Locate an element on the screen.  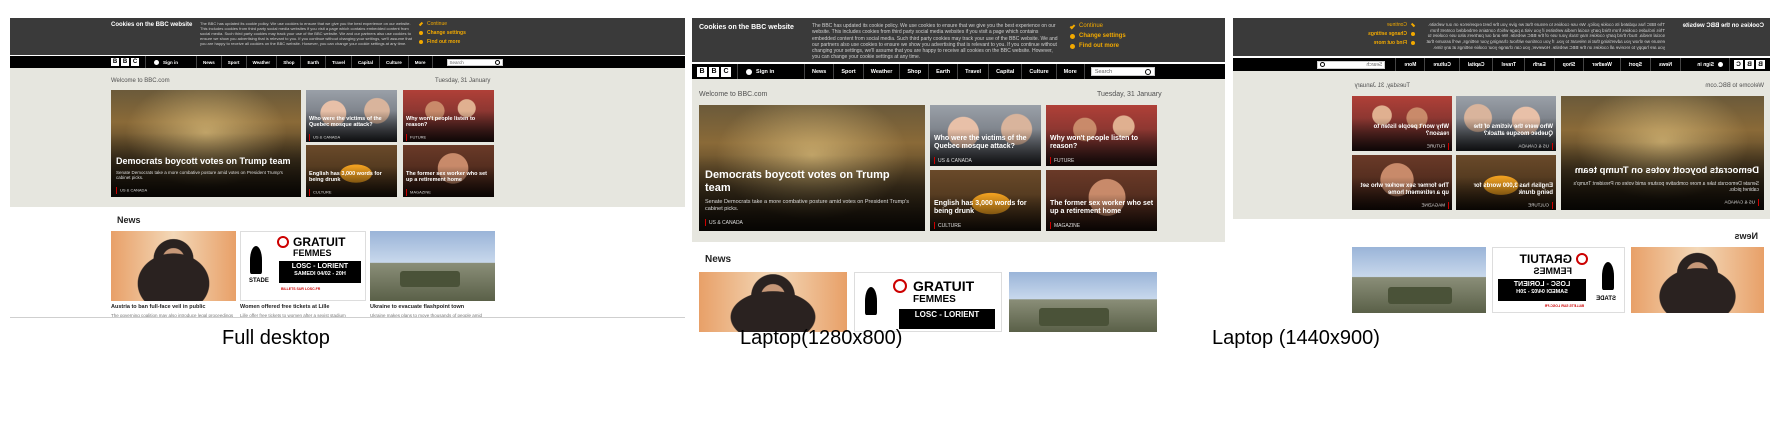
news-item-2-title: Ukraine to evacuate flashpoint town is located at coordinates (432, 307).